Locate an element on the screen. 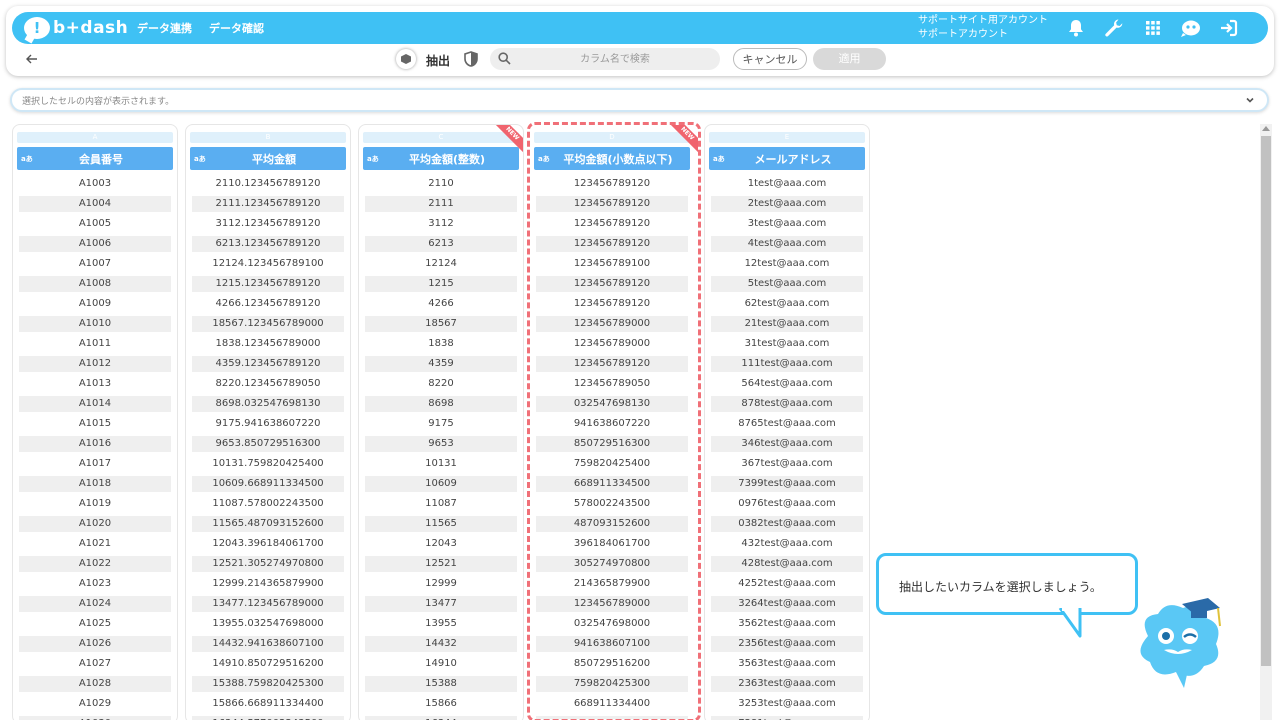  table-cell: 3test@aaa.com is located at coordinates (787, 224).